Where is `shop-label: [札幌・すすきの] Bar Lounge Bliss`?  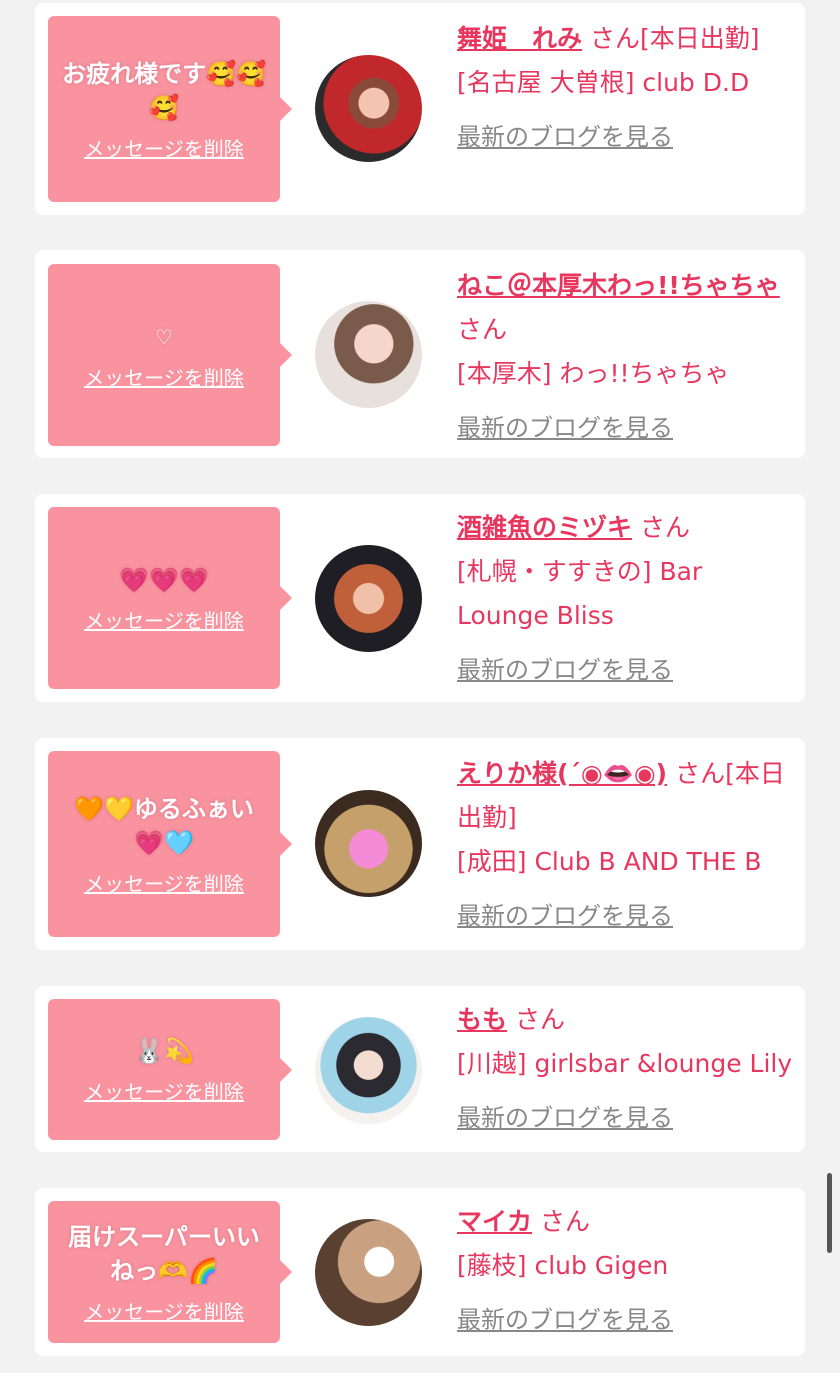 shop-label: [札幌・すすきの] Bar Lounge Bliss is located at coordinates (580, 593).